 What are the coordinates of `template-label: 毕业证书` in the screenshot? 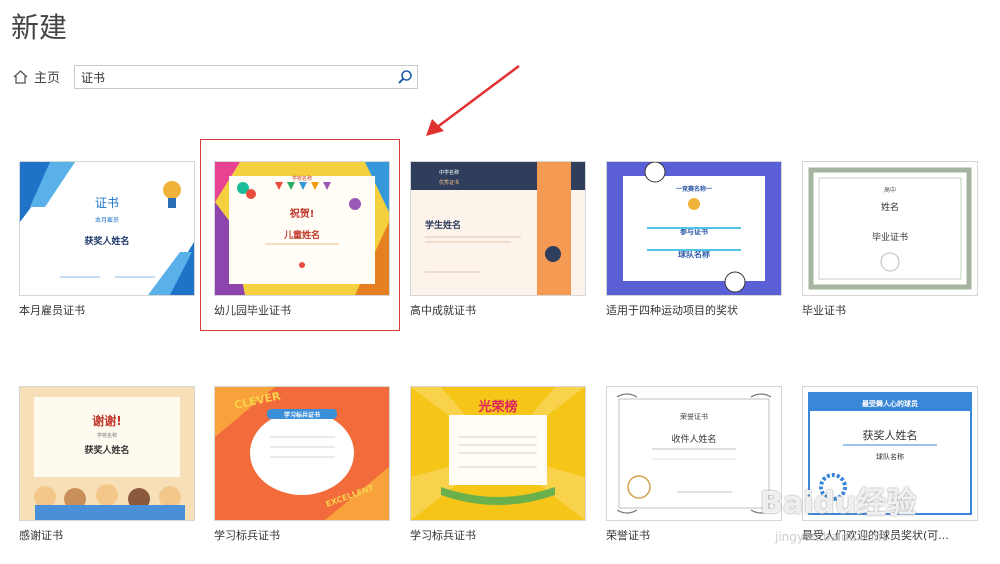 It's located at (891, 310).